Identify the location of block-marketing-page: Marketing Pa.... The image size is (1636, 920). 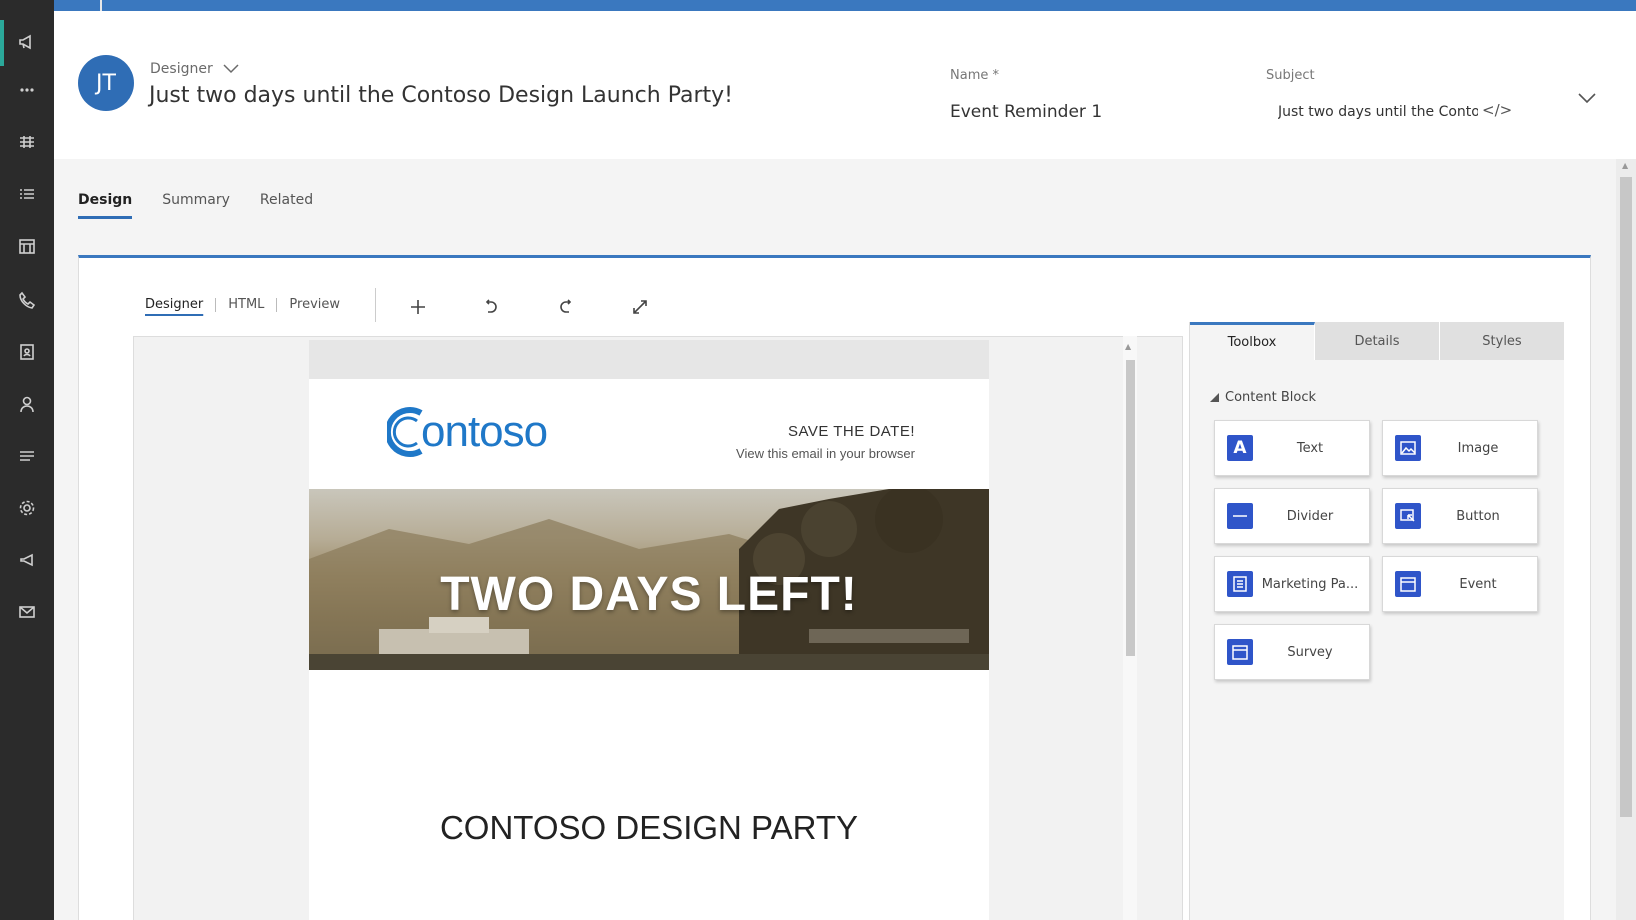
(1292, 584).